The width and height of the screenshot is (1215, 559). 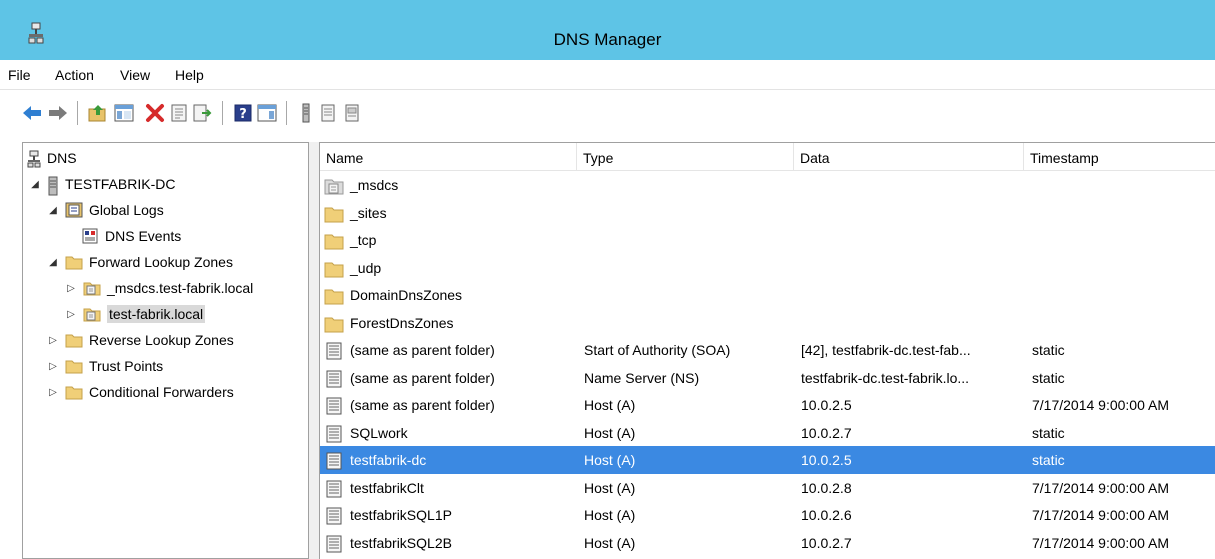 I want to click on properties-icon, so click(x=179, y=113).